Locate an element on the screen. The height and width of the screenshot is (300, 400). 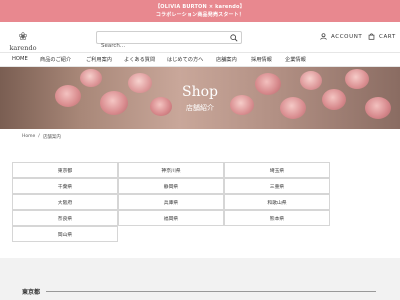
region-button-shizuoka: 静岡県 is located at coordinates (171, 186).